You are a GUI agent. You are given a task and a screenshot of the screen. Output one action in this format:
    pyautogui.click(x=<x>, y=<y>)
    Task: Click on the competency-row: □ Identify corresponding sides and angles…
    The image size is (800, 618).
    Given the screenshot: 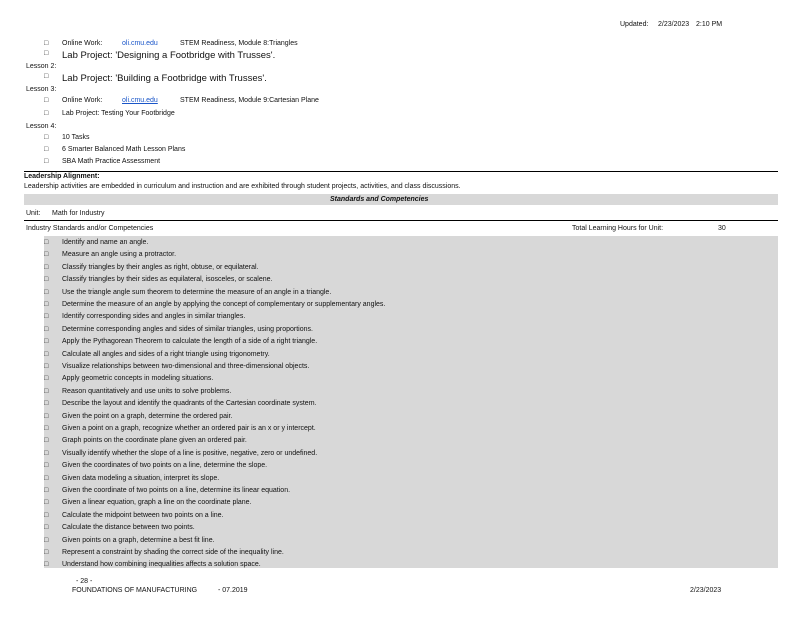 What is the action you would take?
    pyautogui.click(x=400, y=317)
    